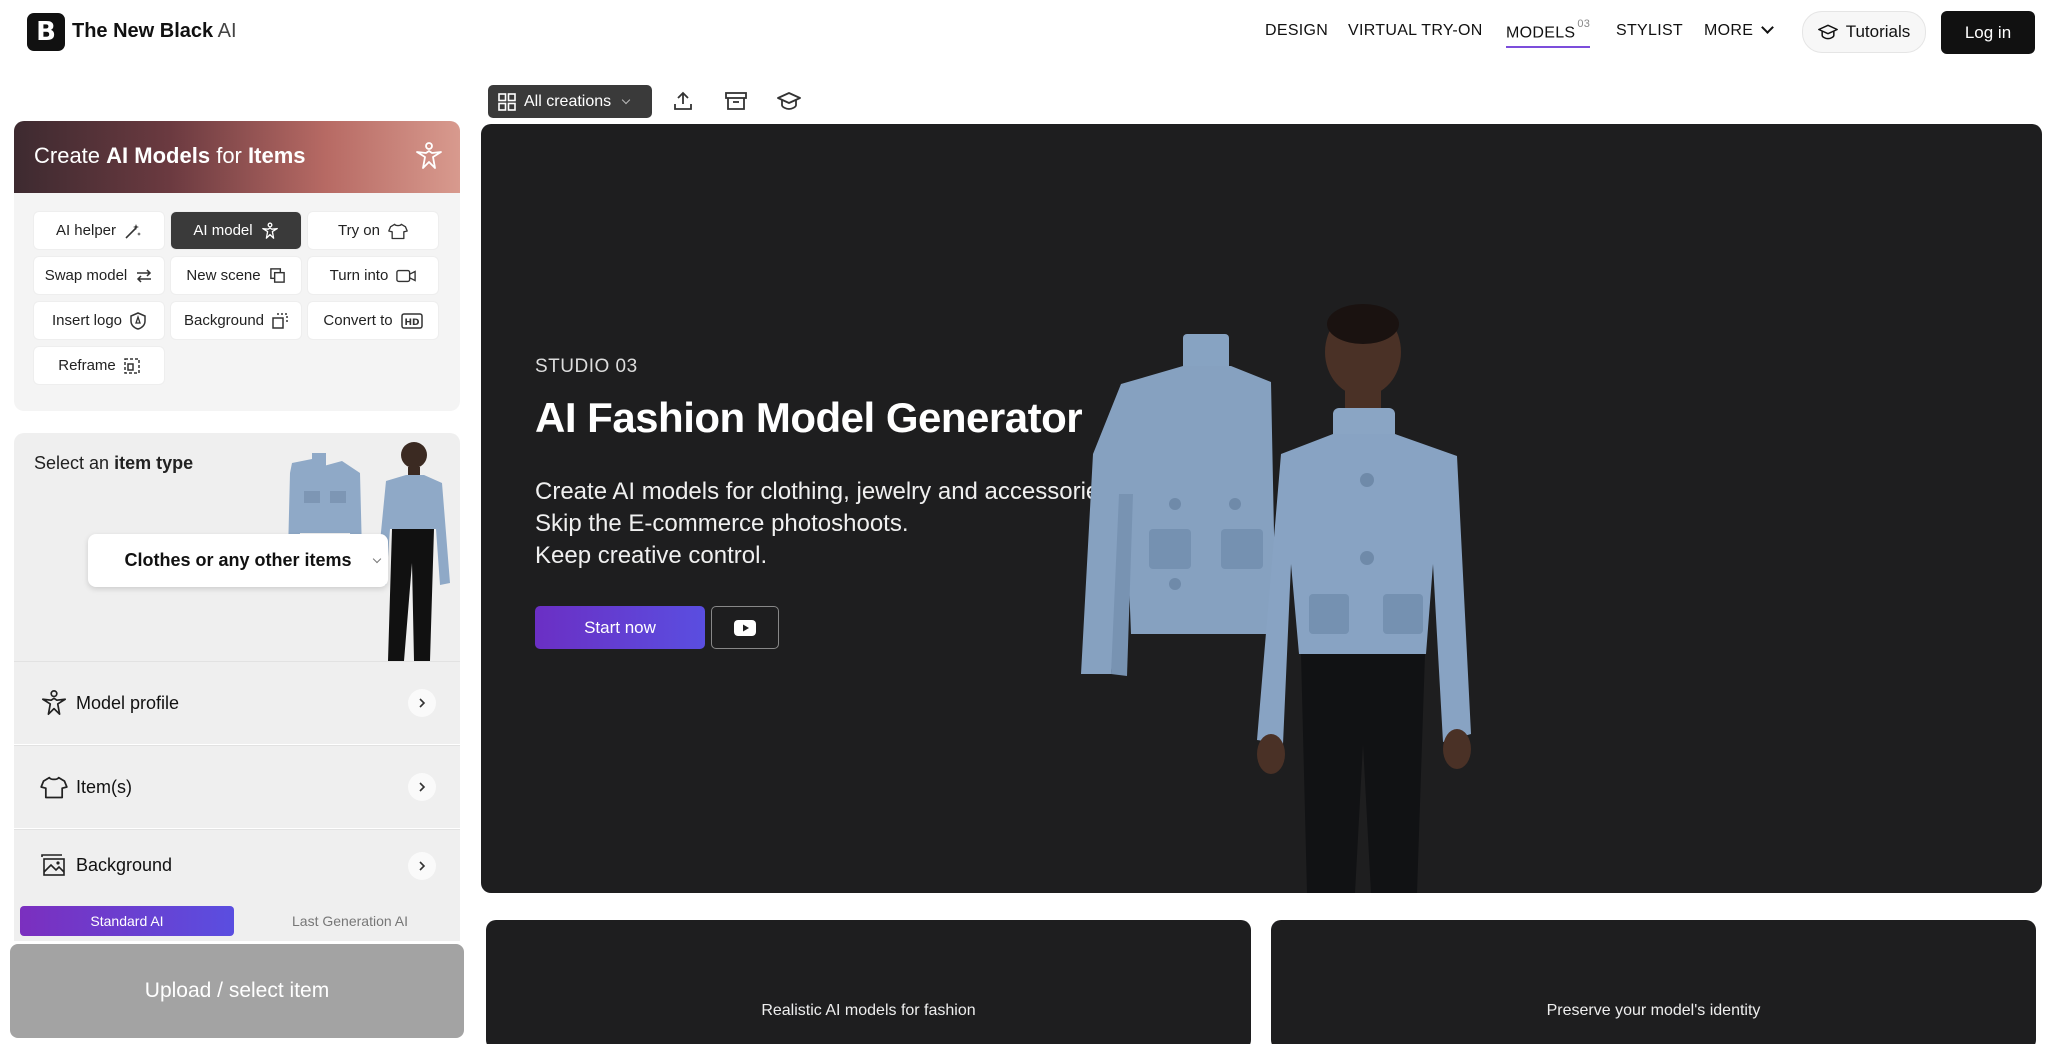  Describe the element at coordinates (745, 627) in the screenshot. I see `youtube-button` at that location.